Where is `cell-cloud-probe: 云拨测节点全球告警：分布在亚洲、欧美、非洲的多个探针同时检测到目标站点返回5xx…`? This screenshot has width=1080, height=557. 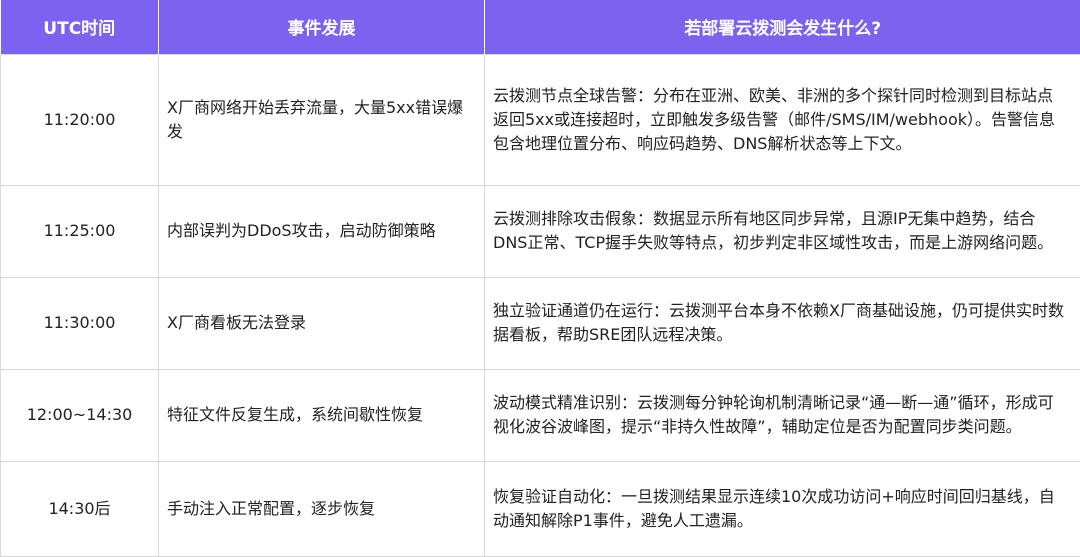 cell-cloud-probe: 云拨测节点全球告警：分布在亚洲、欧美、非洲的多个探针同时检测到目标站点返回5xx… is located at coordinates (782, 119).